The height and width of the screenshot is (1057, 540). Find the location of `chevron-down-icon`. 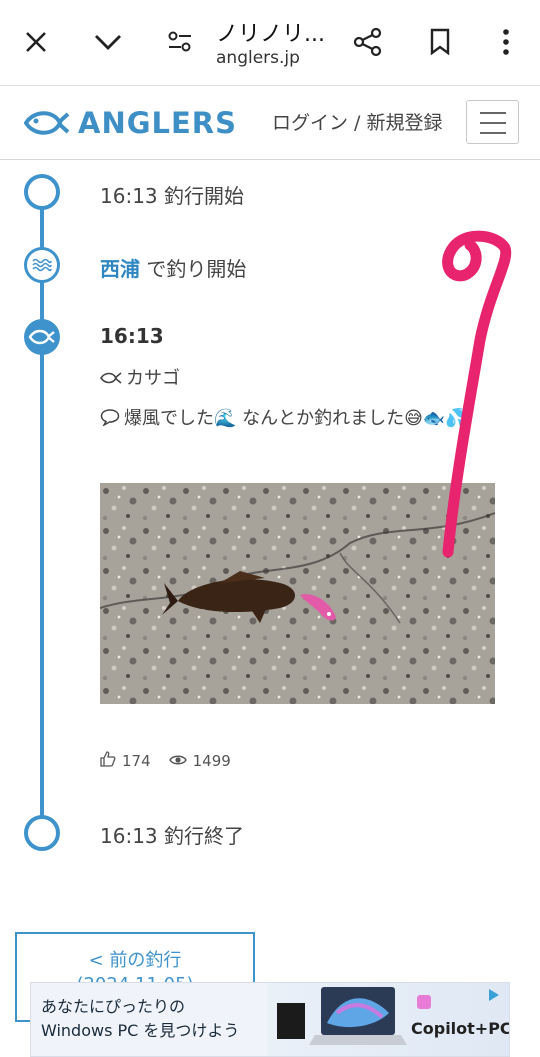

chevron-down-icon is located at coordinates (108, 42).